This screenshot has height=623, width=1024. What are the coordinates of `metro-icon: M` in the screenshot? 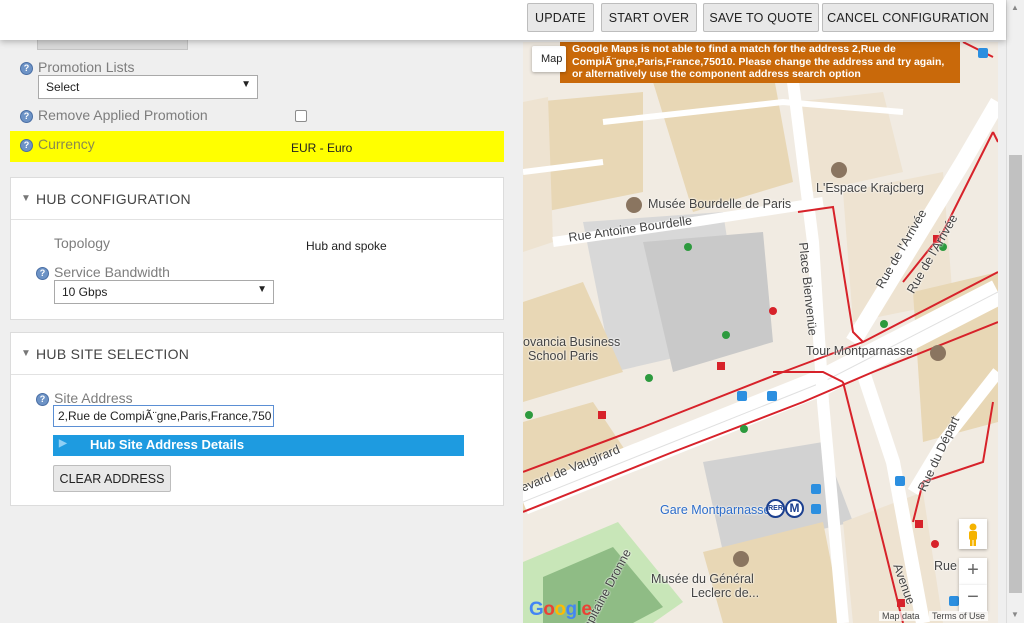 It's located at (794, 508).